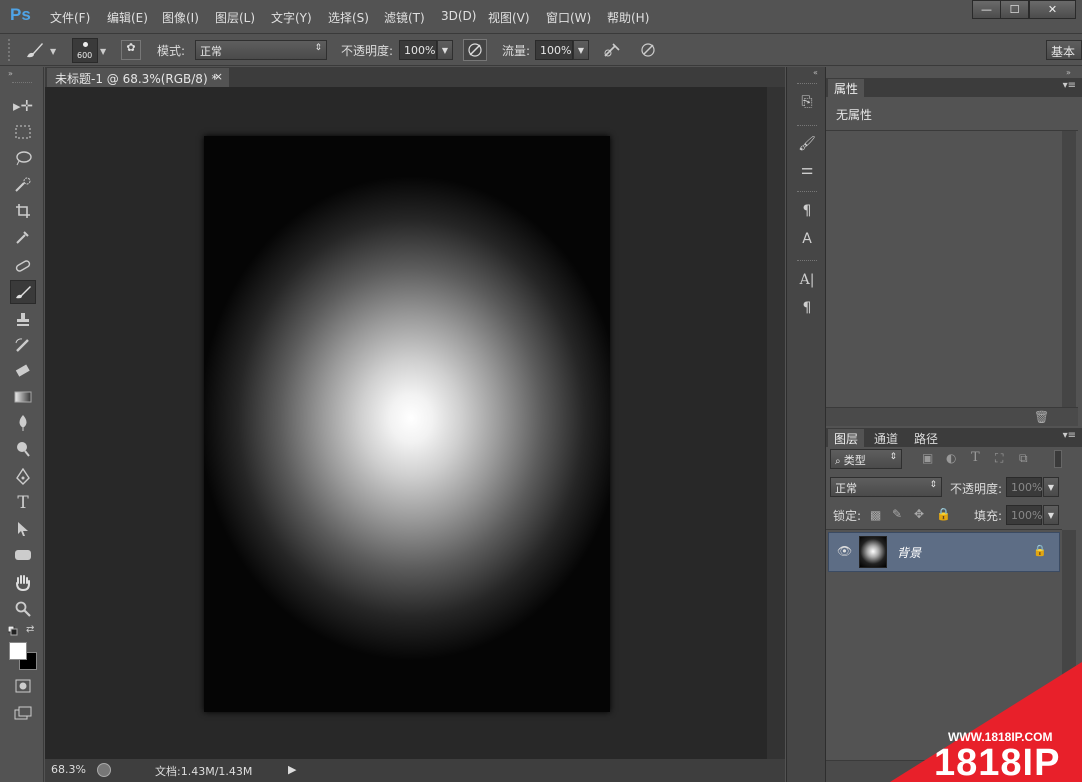 The image size is (1082, 782). Describe the element at coordinates (23, 609) in the screenshot. I see `zoom-tool-icon` at that location.